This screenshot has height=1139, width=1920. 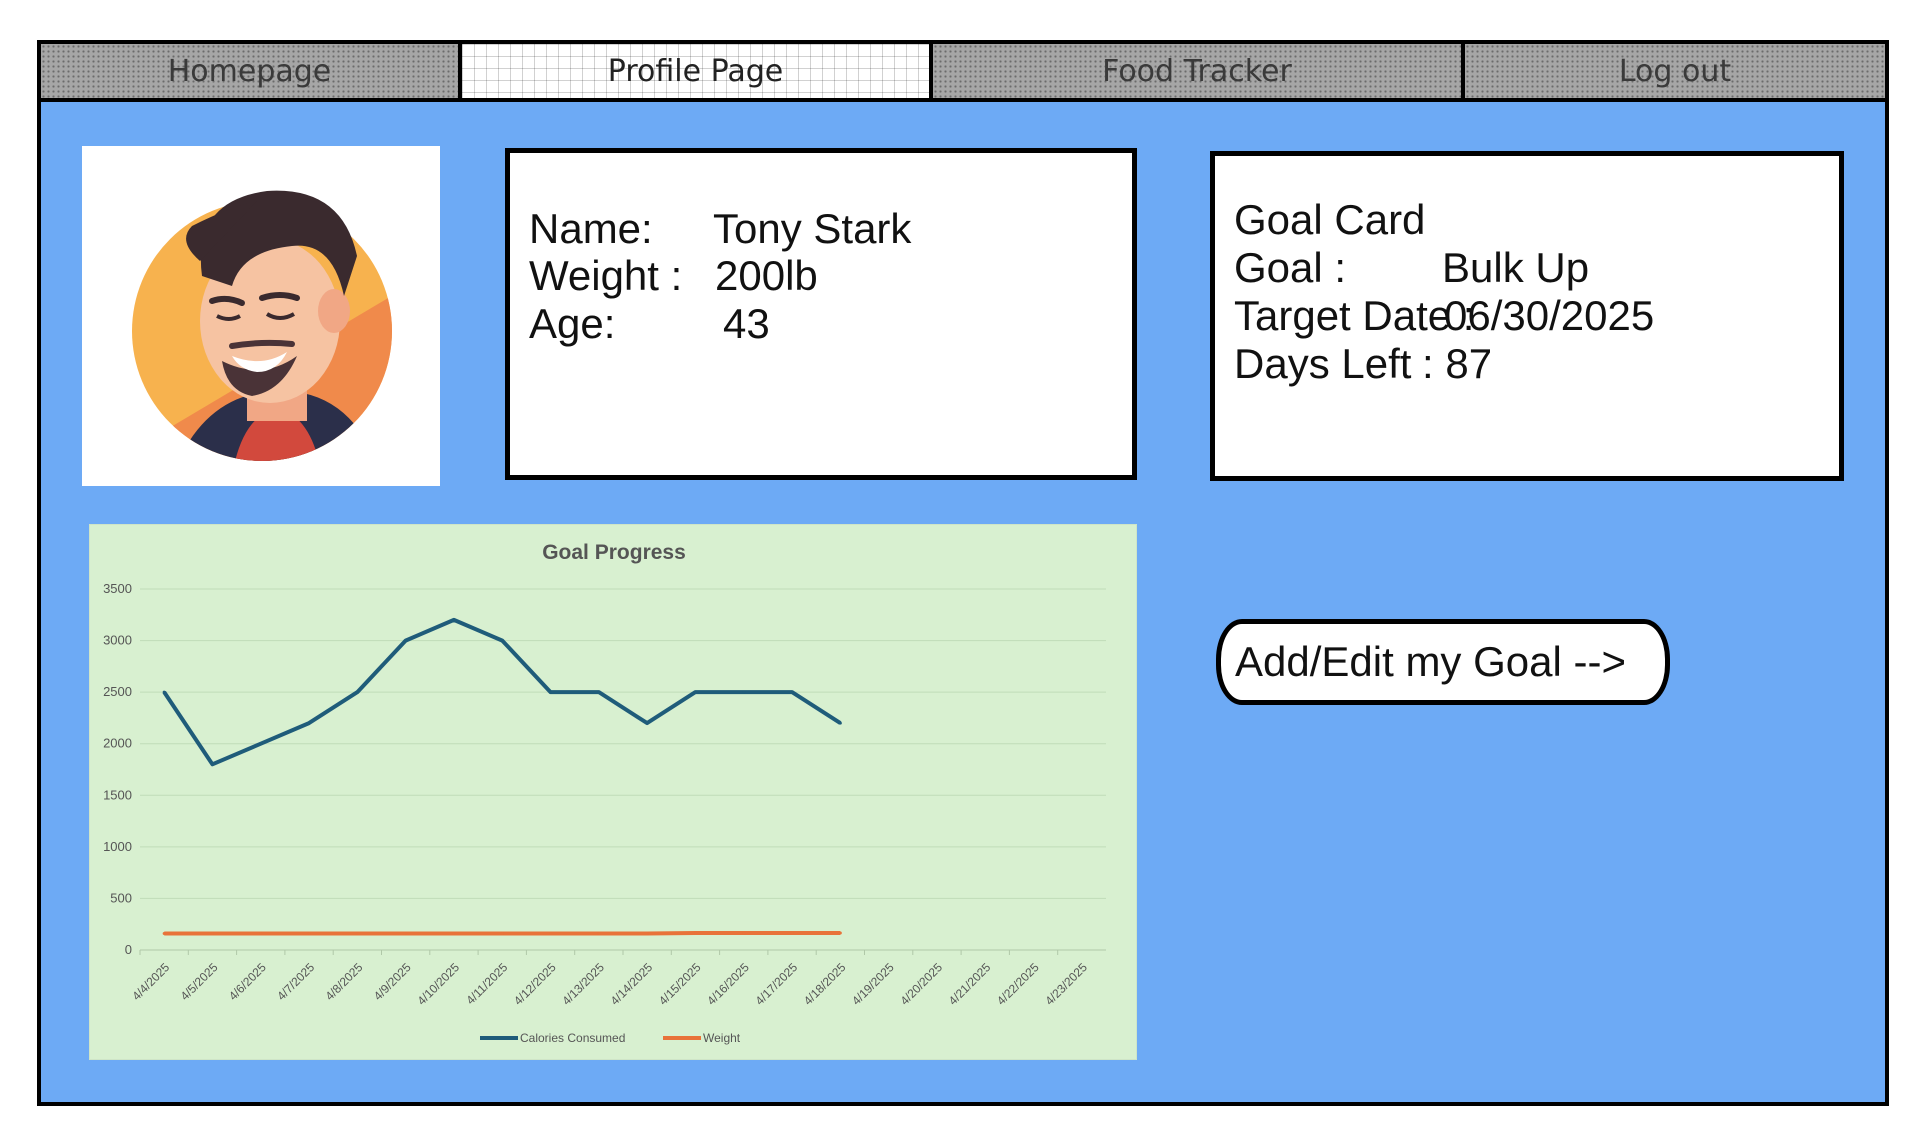 I want to click on x-tick-label: 4/5/2025, so click(x=199, y=981).